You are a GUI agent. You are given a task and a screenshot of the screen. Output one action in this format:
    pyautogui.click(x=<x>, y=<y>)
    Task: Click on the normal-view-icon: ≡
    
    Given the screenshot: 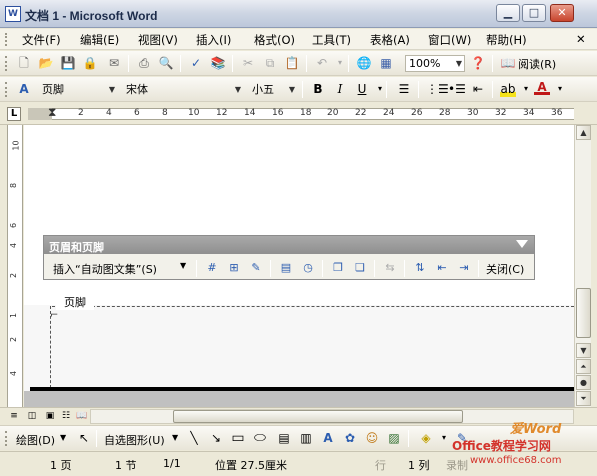 What is the action you would take?
    pyautogui.click(x=14, y=416)
    